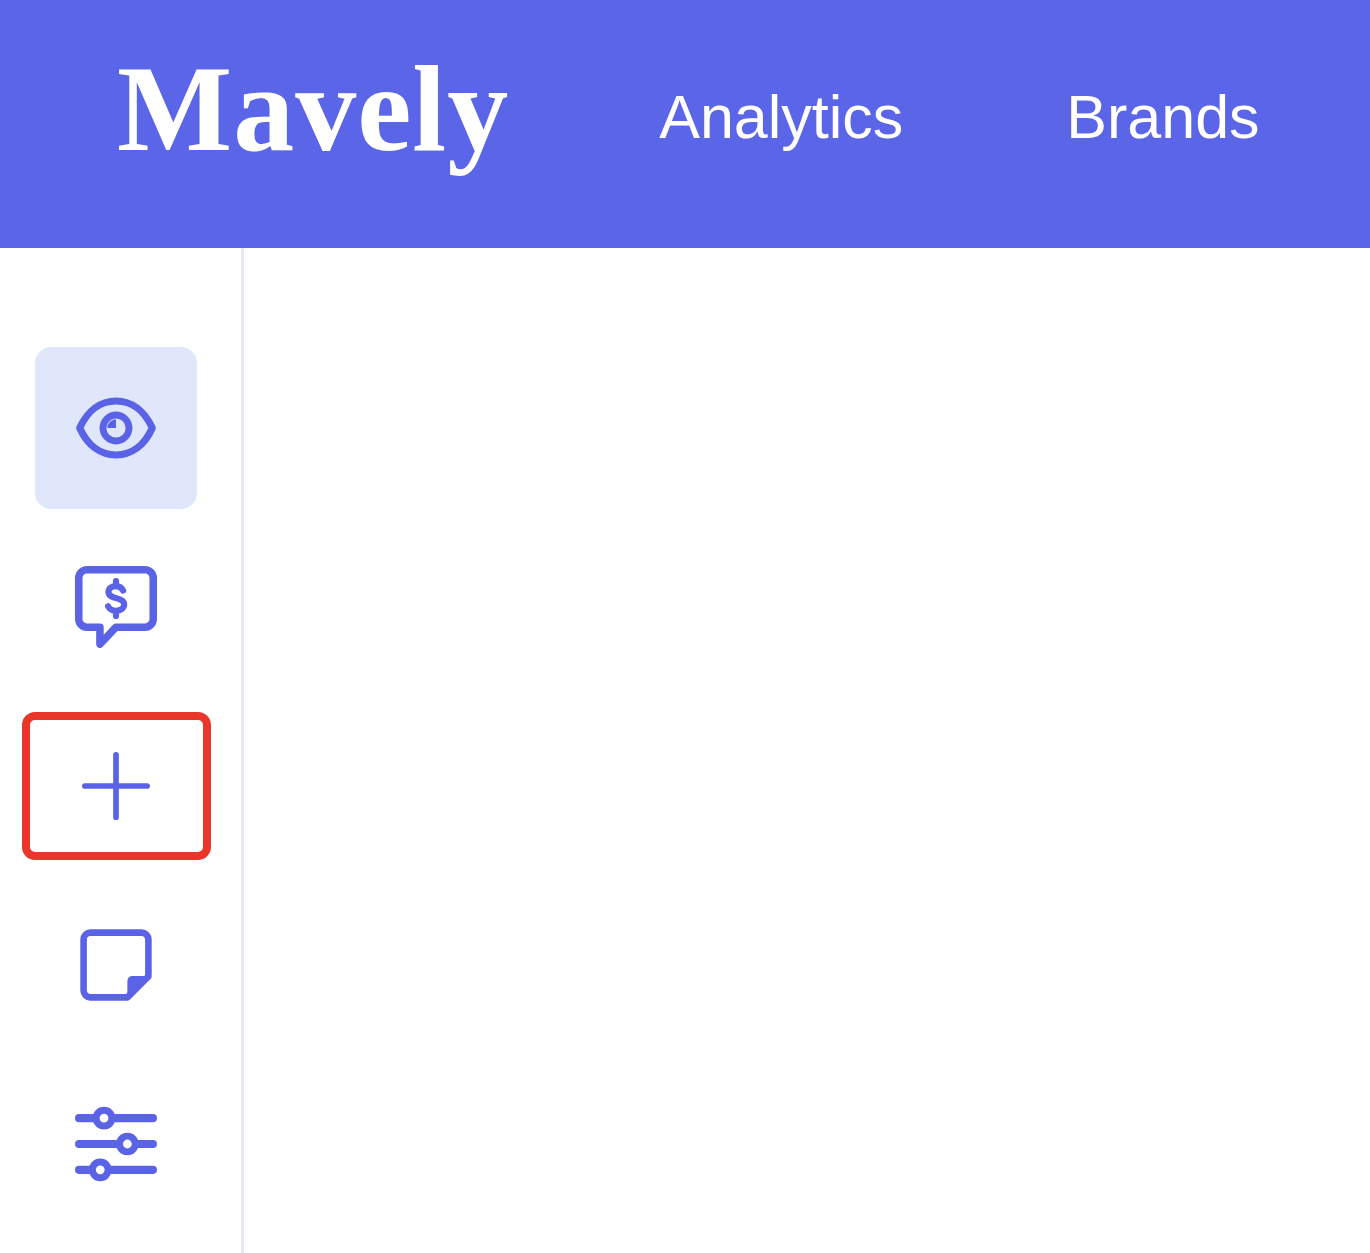 The image size is (1370, 1253). What do you see at coordinates (116, 1144) in the screenshot?
I see `sliders-icon` at bounding box center [116, 1144].